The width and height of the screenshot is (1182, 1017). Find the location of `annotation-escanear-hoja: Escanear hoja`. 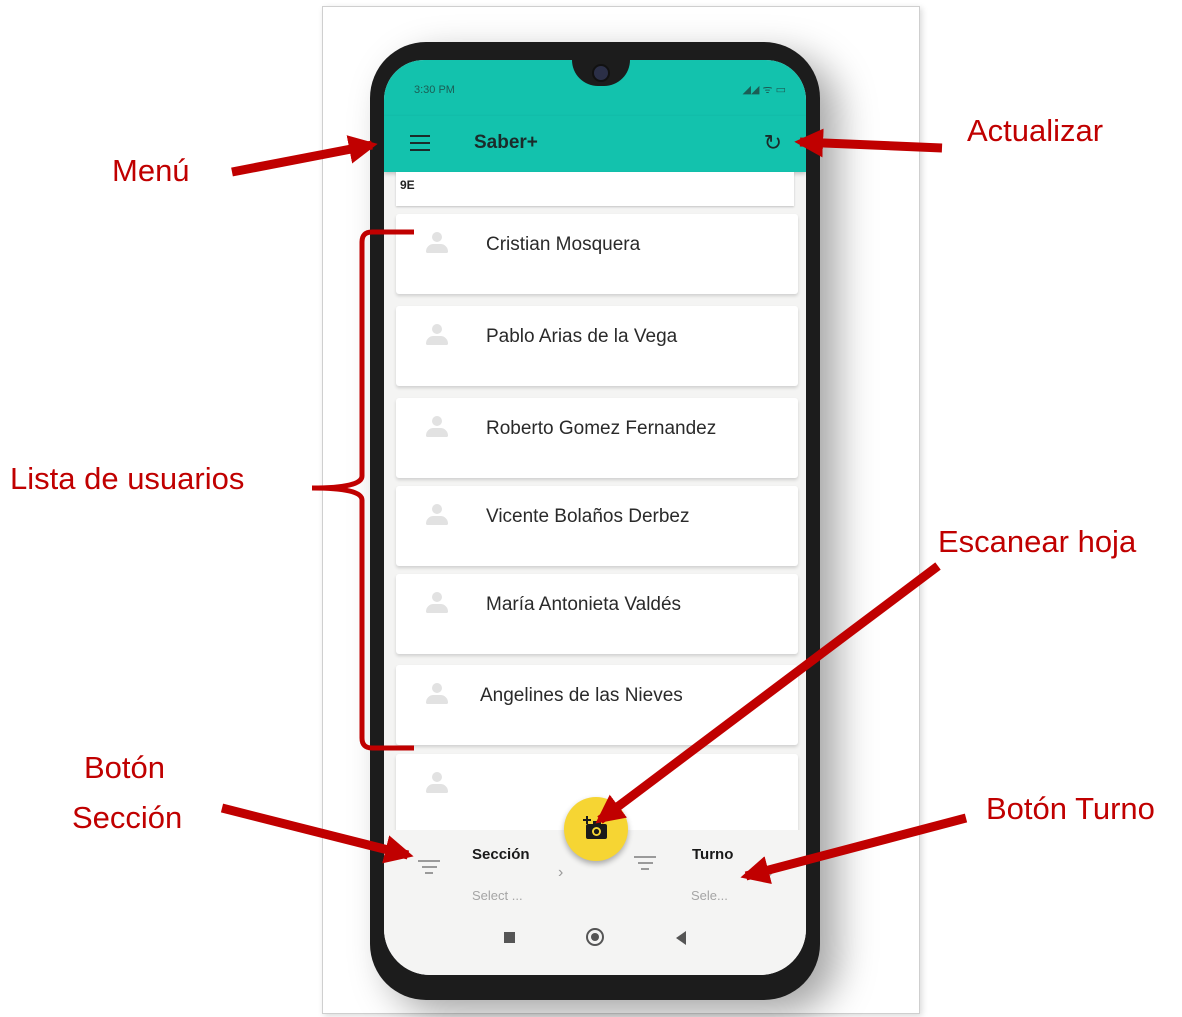

annotation-escanear-hoja: Escanear hoja is located at coordinates (1037, 541).